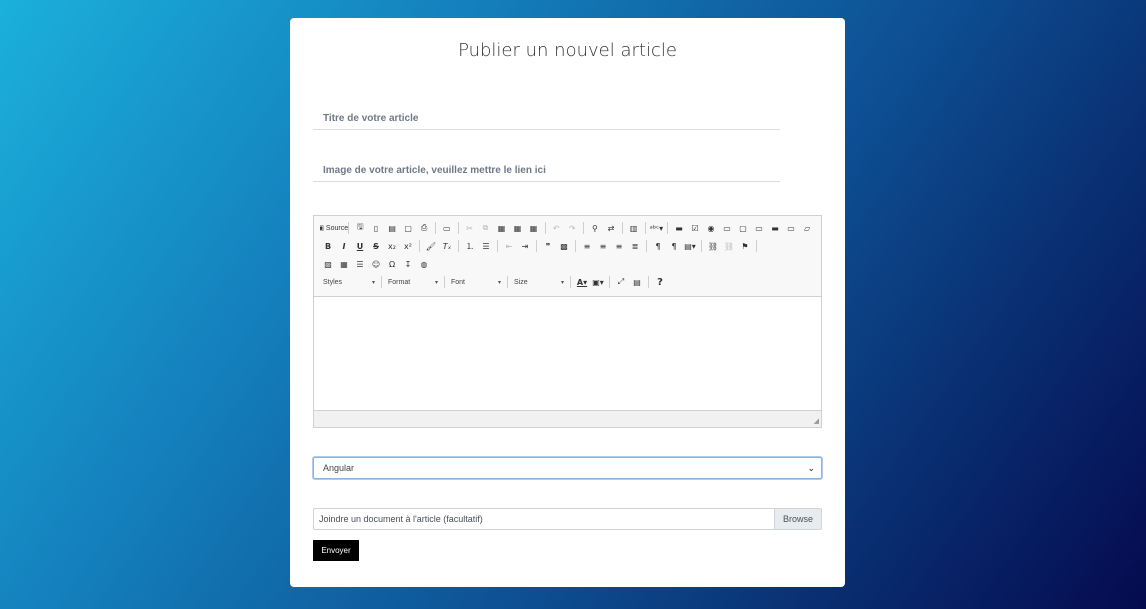 The width and height of the screenshot is (1146, 609). What do you see at coordinates (431, 246) in the screenshot?
I see `copyformat-icon: 🖌` at bounding box center [431, 246].